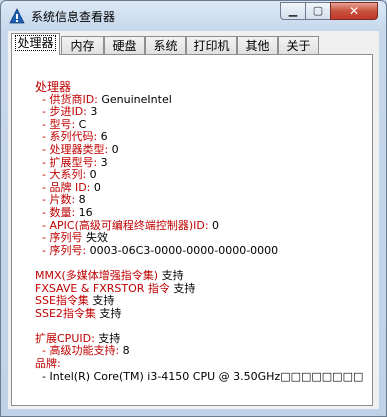 The image size is (387, 417). What do you see at coordinates (73, 17) in the screenshot?
I see `window-title: 系统信息查看器` at bounding box center [73, 17].